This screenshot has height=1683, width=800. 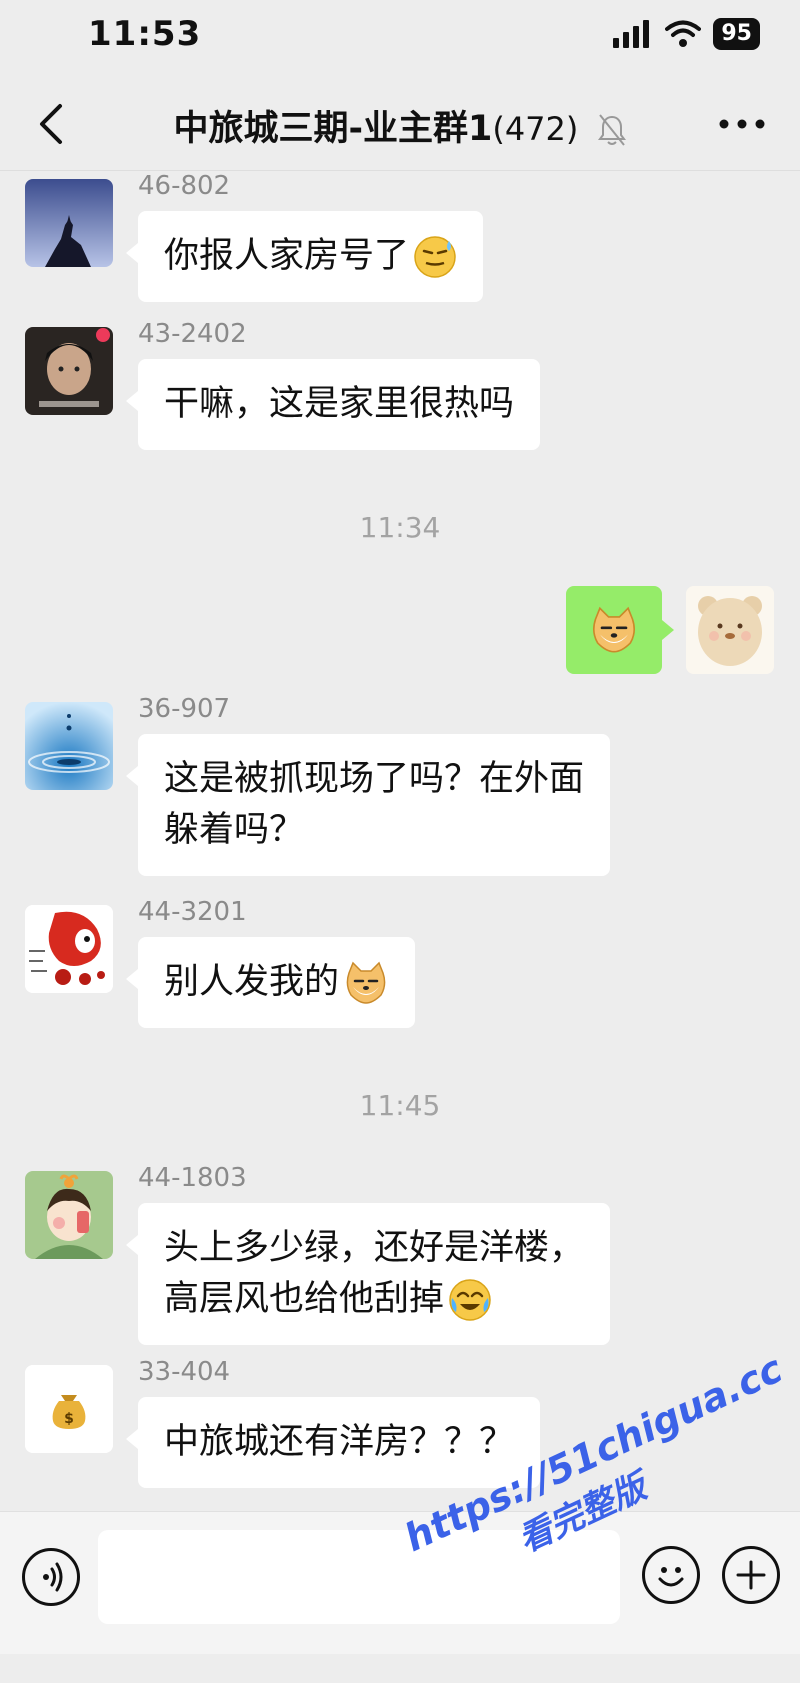 I want to click on group-name: 中旅城三期-业主群1, so click(x=333, y=129).